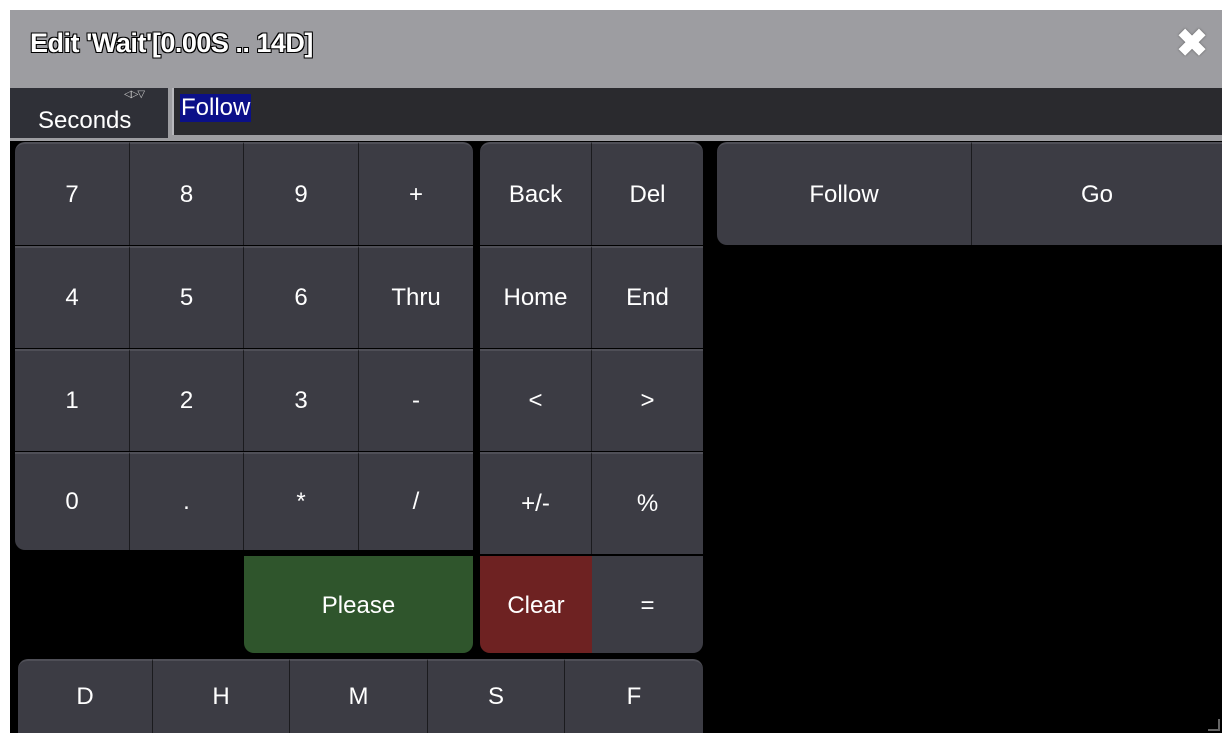 This screenshot has width=1222, height=733. Describe the element at coordinates (1192, 44) in the screenshot. I see `close-icon: ✖` at that location.